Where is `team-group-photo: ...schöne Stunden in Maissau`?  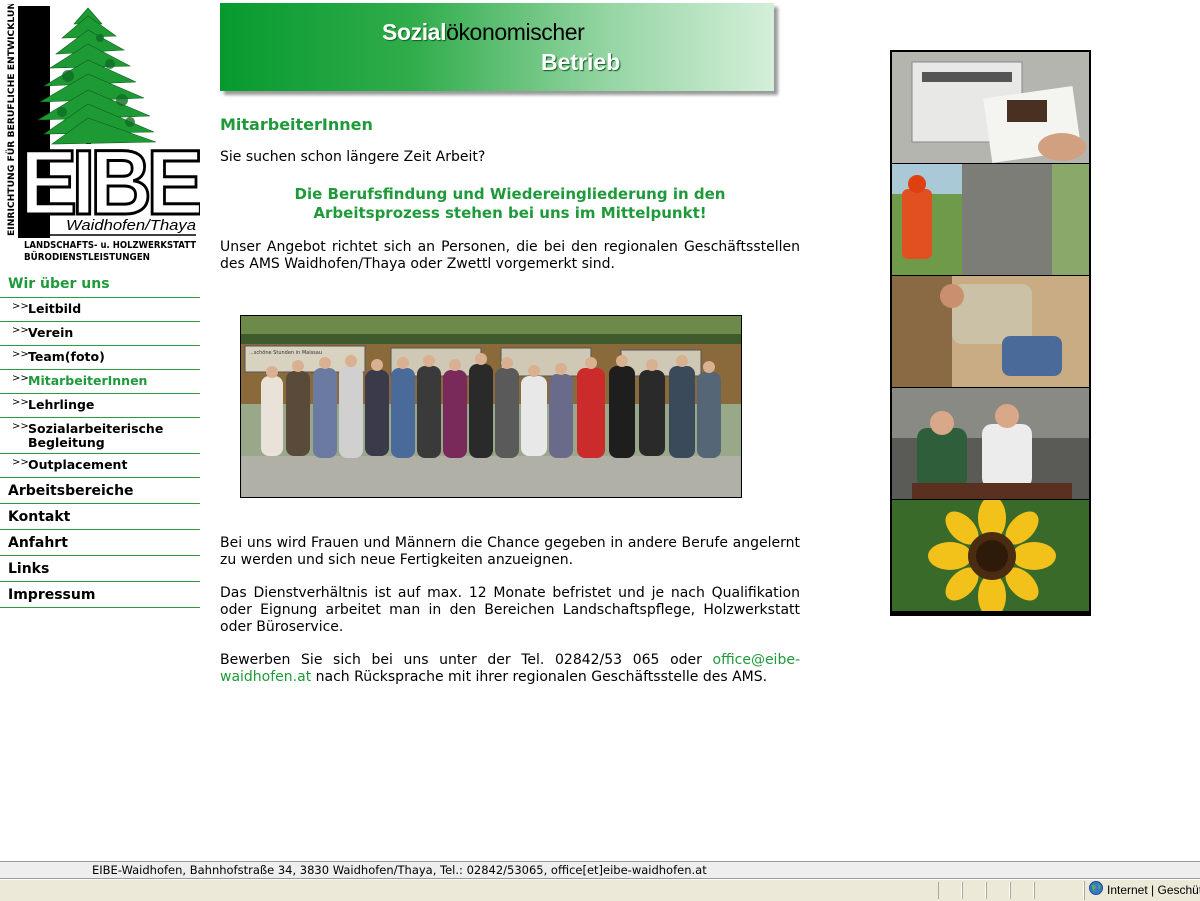
team-group-photo: ...schöne Stunden in Maissau is located at coordinates (491, 406).